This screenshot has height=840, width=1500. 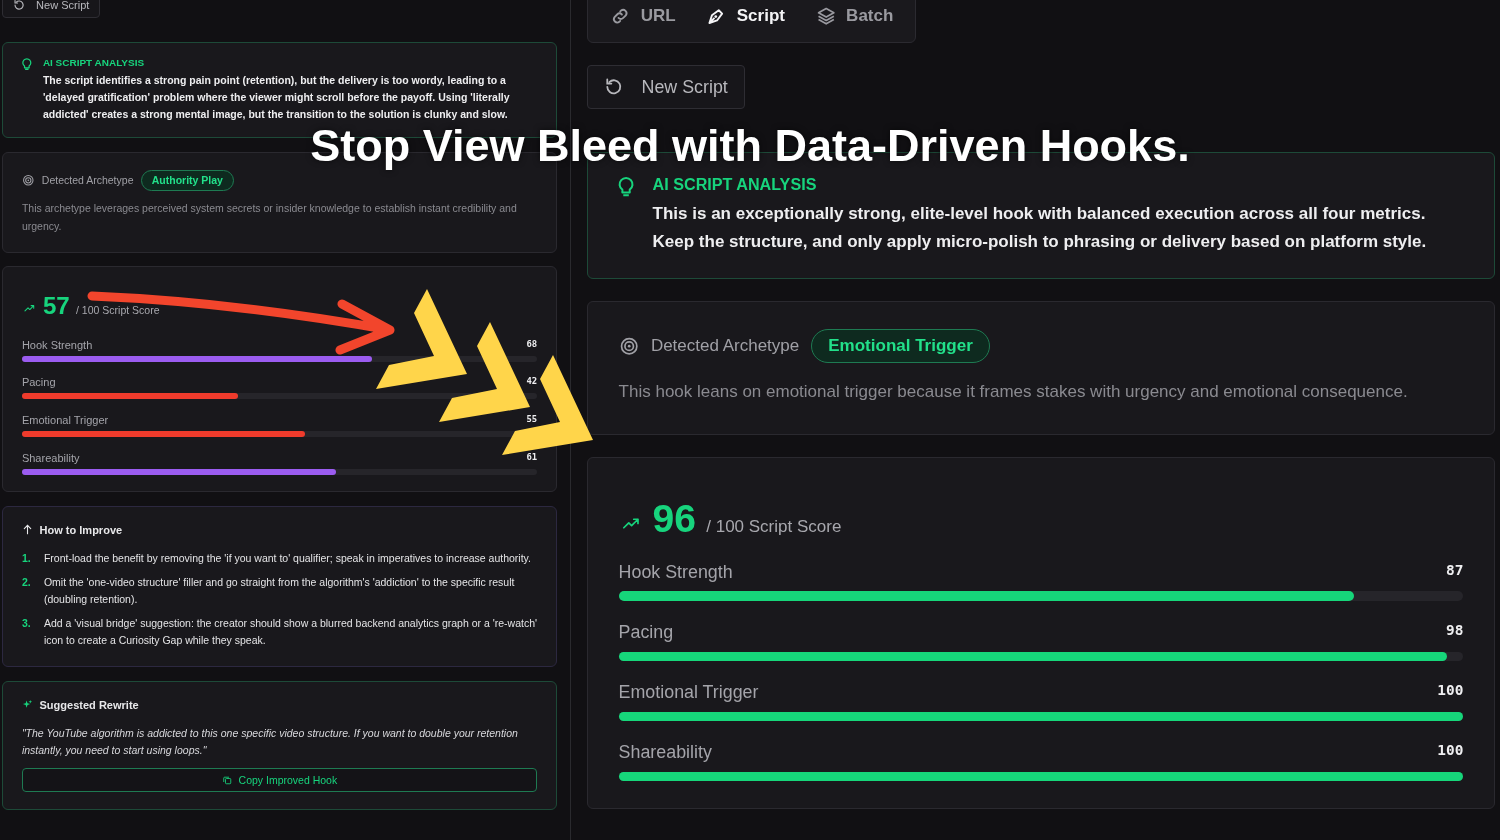 What do you see at coordinates (750, 145) in the screenshot?
I see `headline-text: Stop View Bleed with Data-Driven Hooks.` at bounding box center [750, 145].